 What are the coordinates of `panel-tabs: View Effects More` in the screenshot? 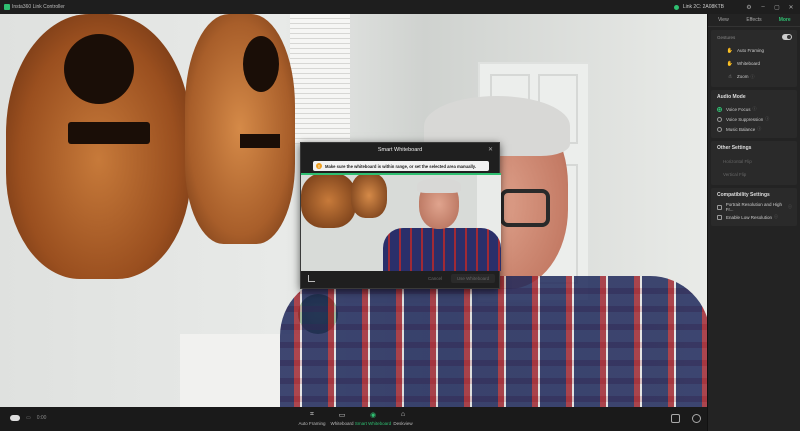 It's located at (754, 20).